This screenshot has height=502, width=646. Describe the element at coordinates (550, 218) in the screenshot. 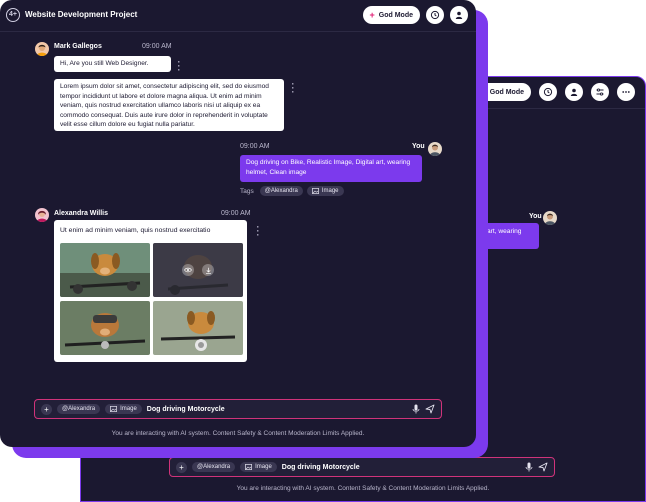

I see `back-you-avatar` at that location.